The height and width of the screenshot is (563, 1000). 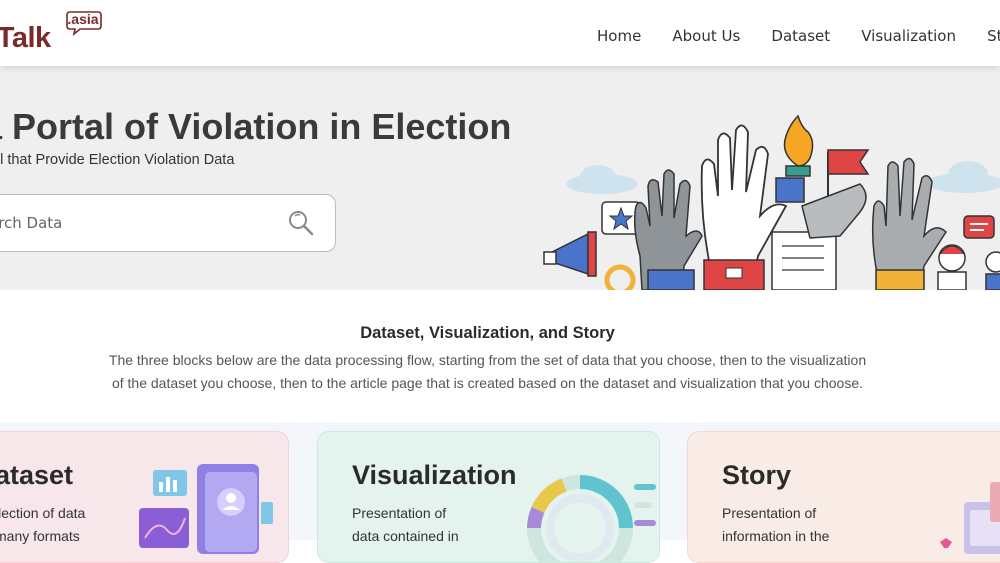 What do you see at coordinates (434, 475) in the screenshot?
I see `card-title: Visualization` at bounding box center [434, 475].